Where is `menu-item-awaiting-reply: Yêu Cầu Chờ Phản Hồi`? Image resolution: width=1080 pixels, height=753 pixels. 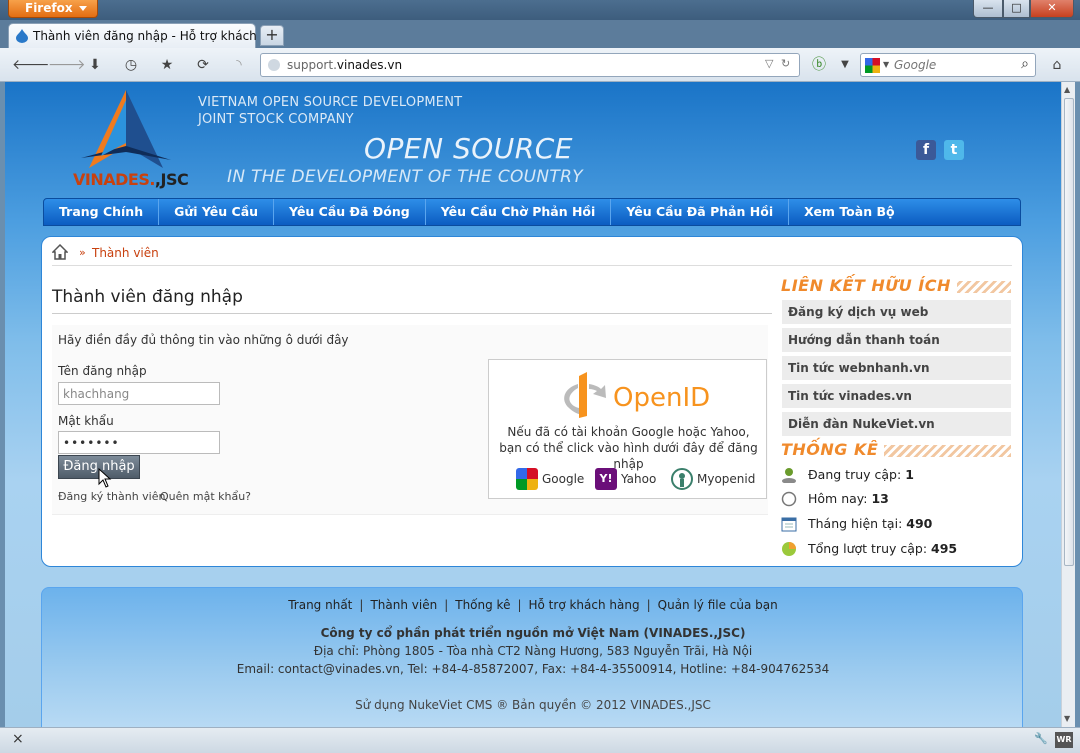
menu-item-awaiting-reply: Yêu Cầu Chờ Phản Hồi is located at coordinates (519, 212).